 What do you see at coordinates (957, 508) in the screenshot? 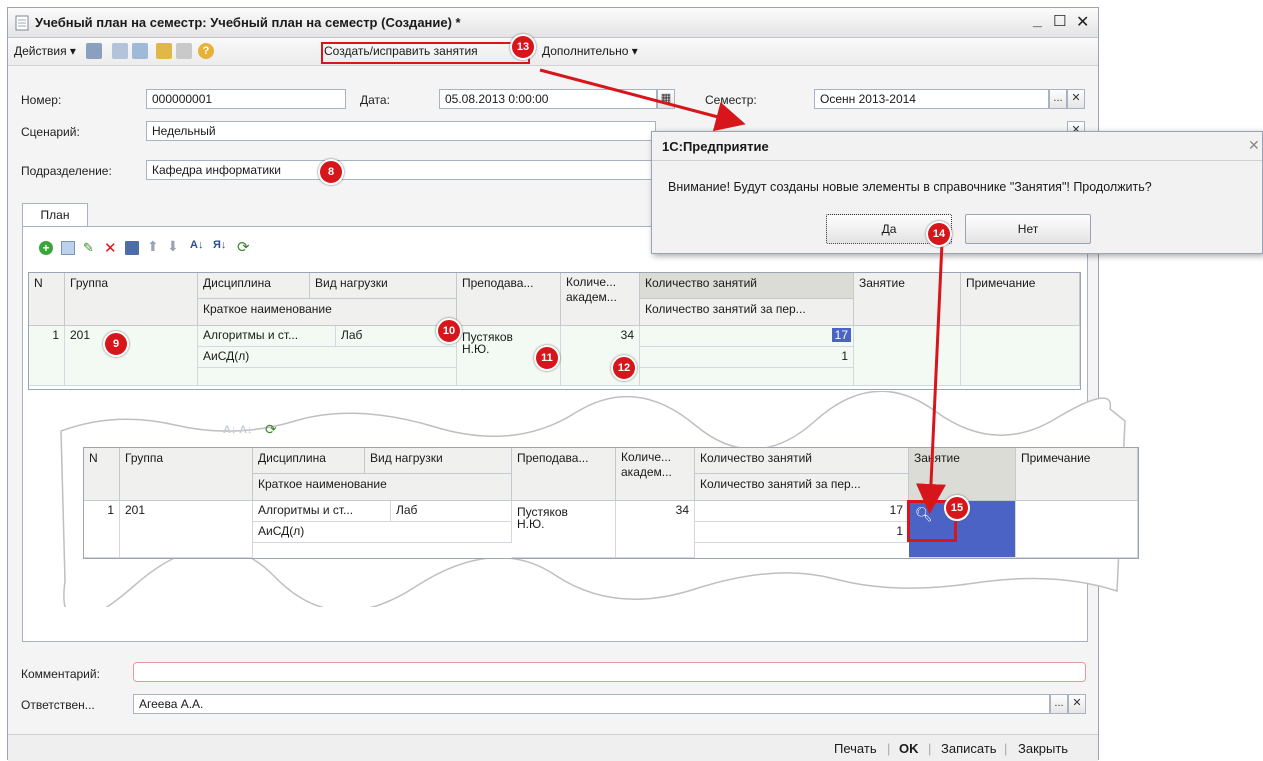
I see `badge-15: 15` at bounding box center [957, 508].